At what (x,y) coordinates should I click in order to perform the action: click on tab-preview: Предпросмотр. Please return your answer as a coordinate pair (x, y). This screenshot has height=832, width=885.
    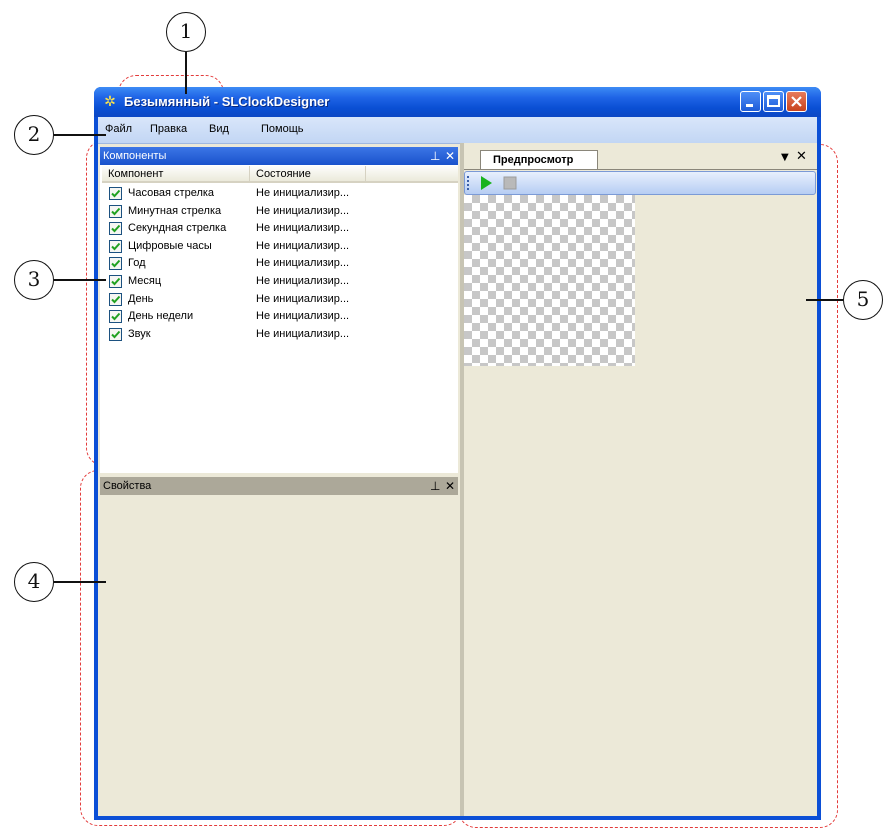
    Looking at the image, I should click on (539, 160).